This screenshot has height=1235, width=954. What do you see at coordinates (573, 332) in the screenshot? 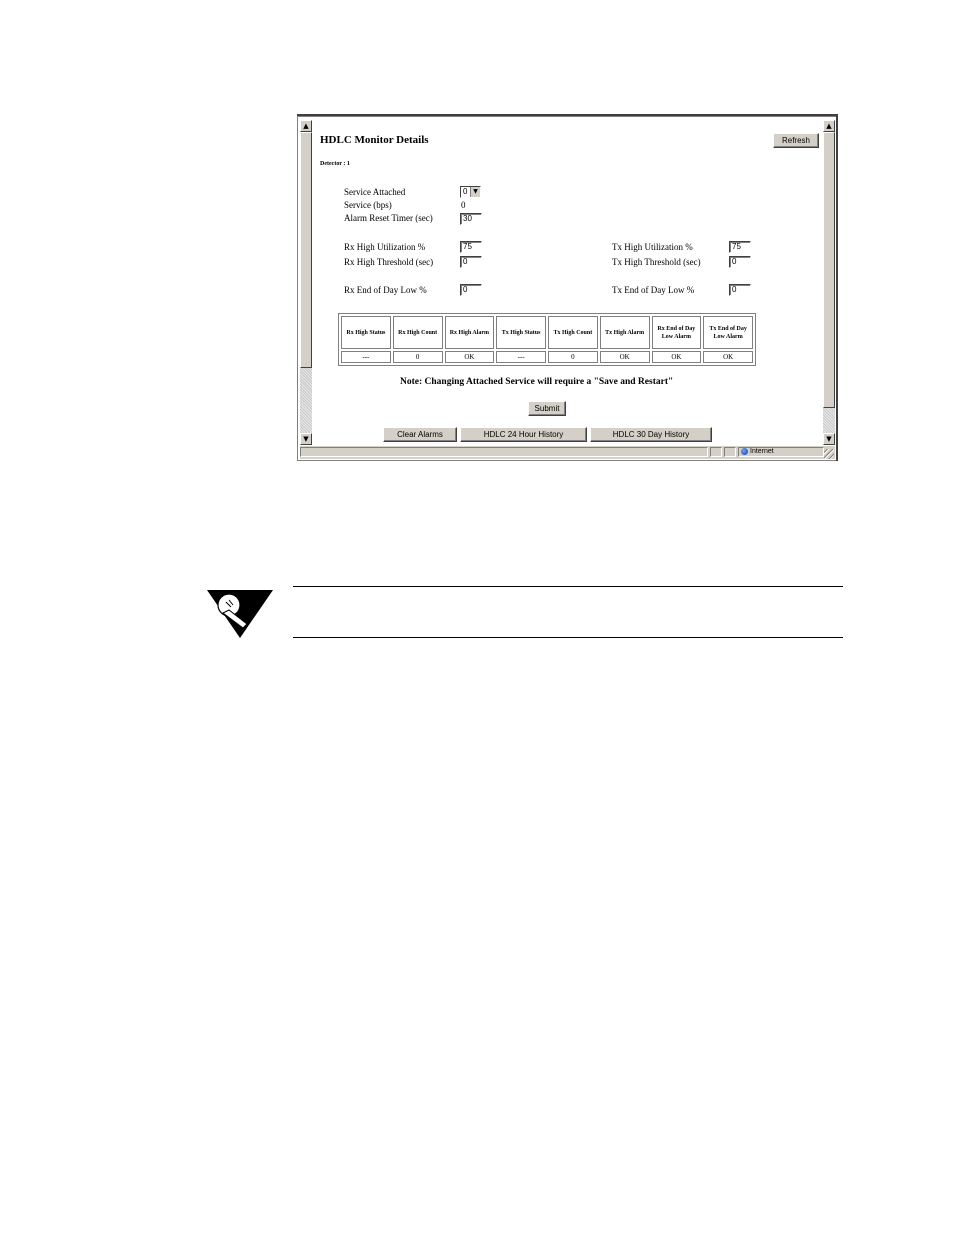
I see `header-tx-high-count: Tx High Count` at bounding box center [573, 332].